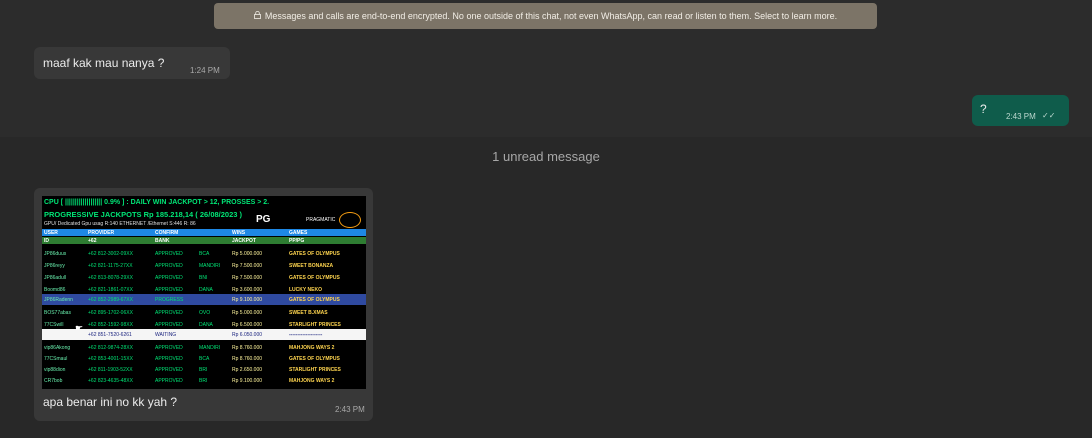 This screenshot has height=438, width=1092. What do you see at coordinates (56, 359) in the screenshot?
I see `row-user: 77CSmaul` at bounding box center [56, 359].